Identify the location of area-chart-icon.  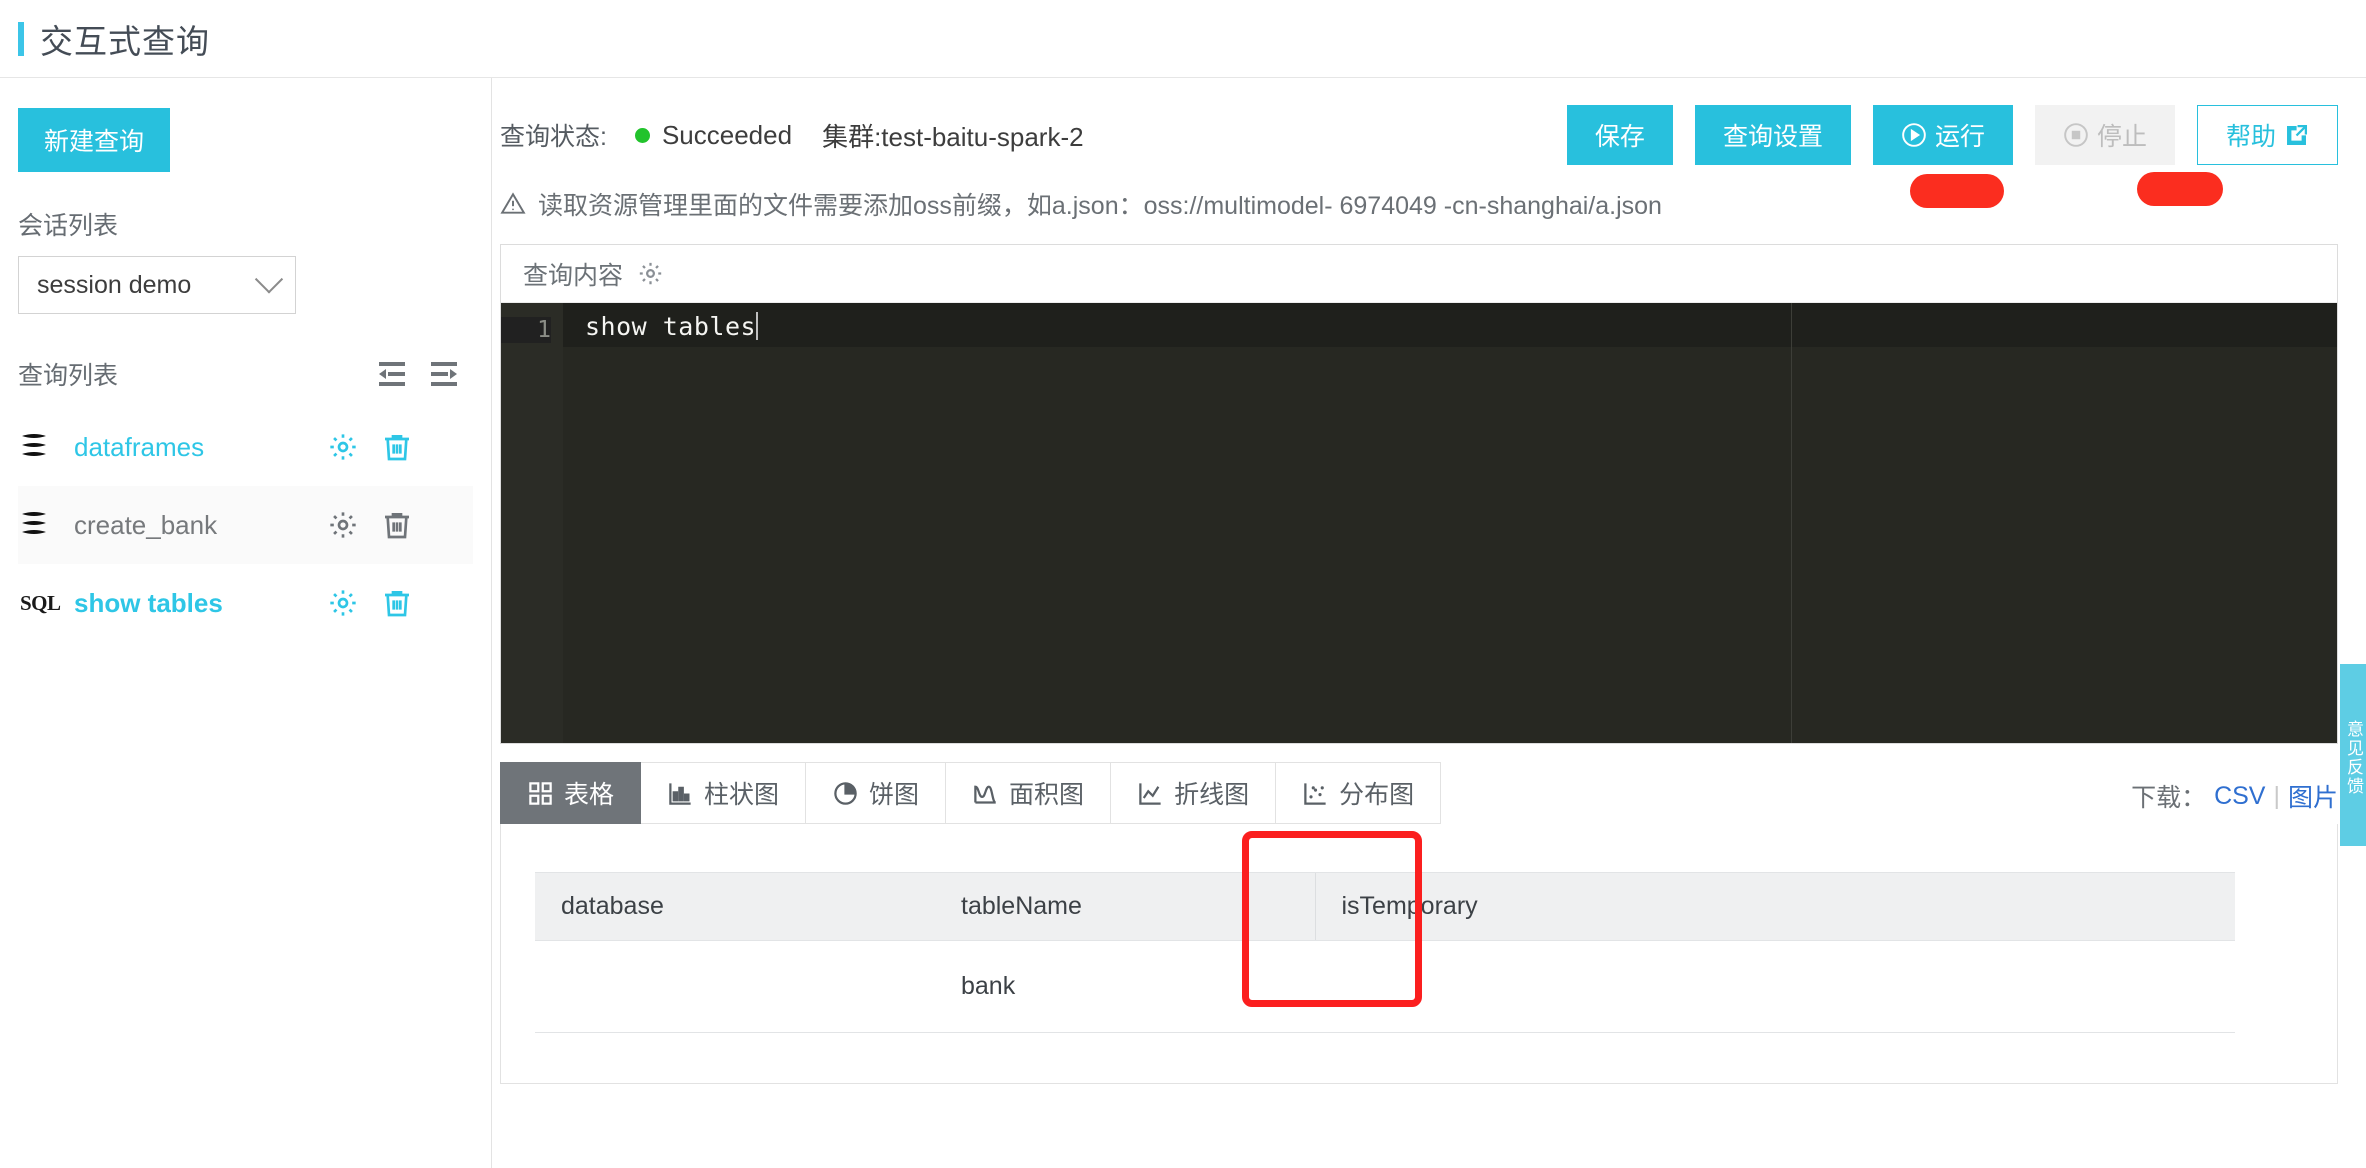
(985, 794).